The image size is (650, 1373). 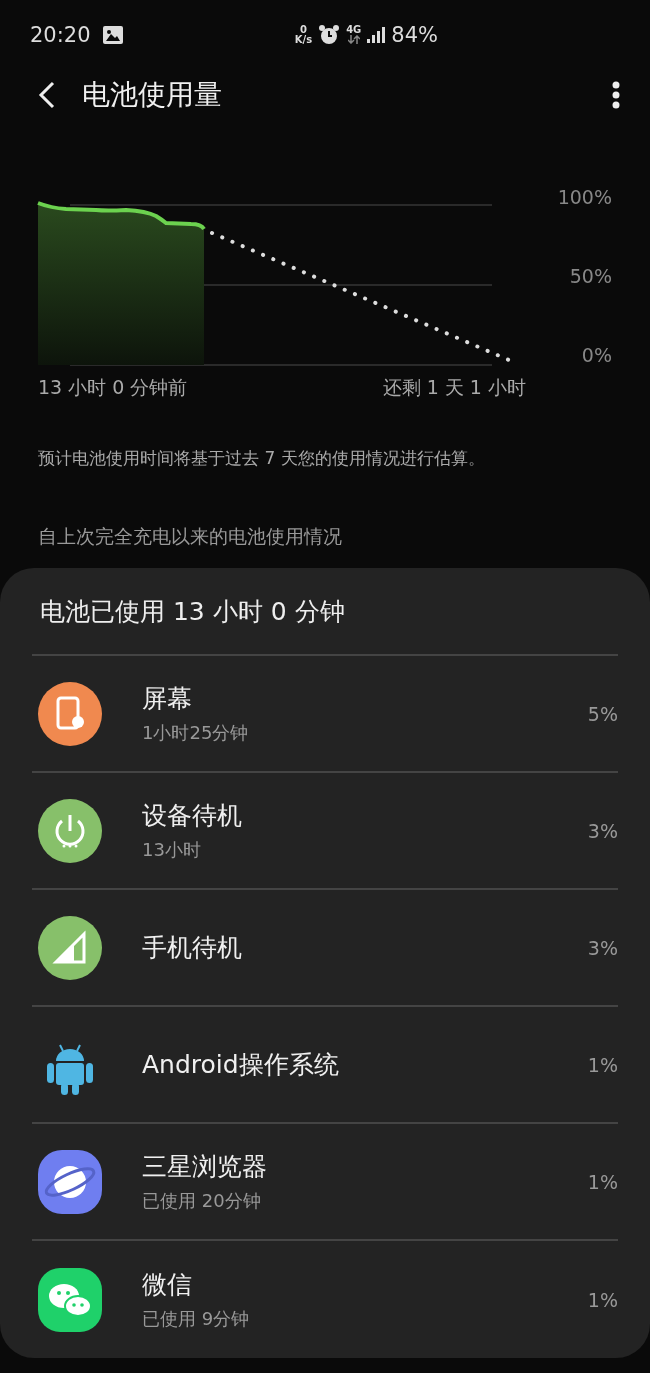 What do you see at coordinates (167, 1285) in the screenshot?
I see `usage-name: 微信` at bounding box center [167, 1285].